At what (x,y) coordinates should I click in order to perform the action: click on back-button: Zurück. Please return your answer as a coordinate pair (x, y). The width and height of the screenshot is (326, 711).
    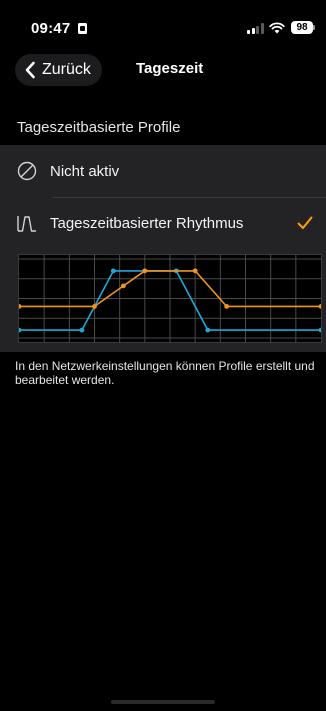
    Looking at the image, I should click on (58, 70).